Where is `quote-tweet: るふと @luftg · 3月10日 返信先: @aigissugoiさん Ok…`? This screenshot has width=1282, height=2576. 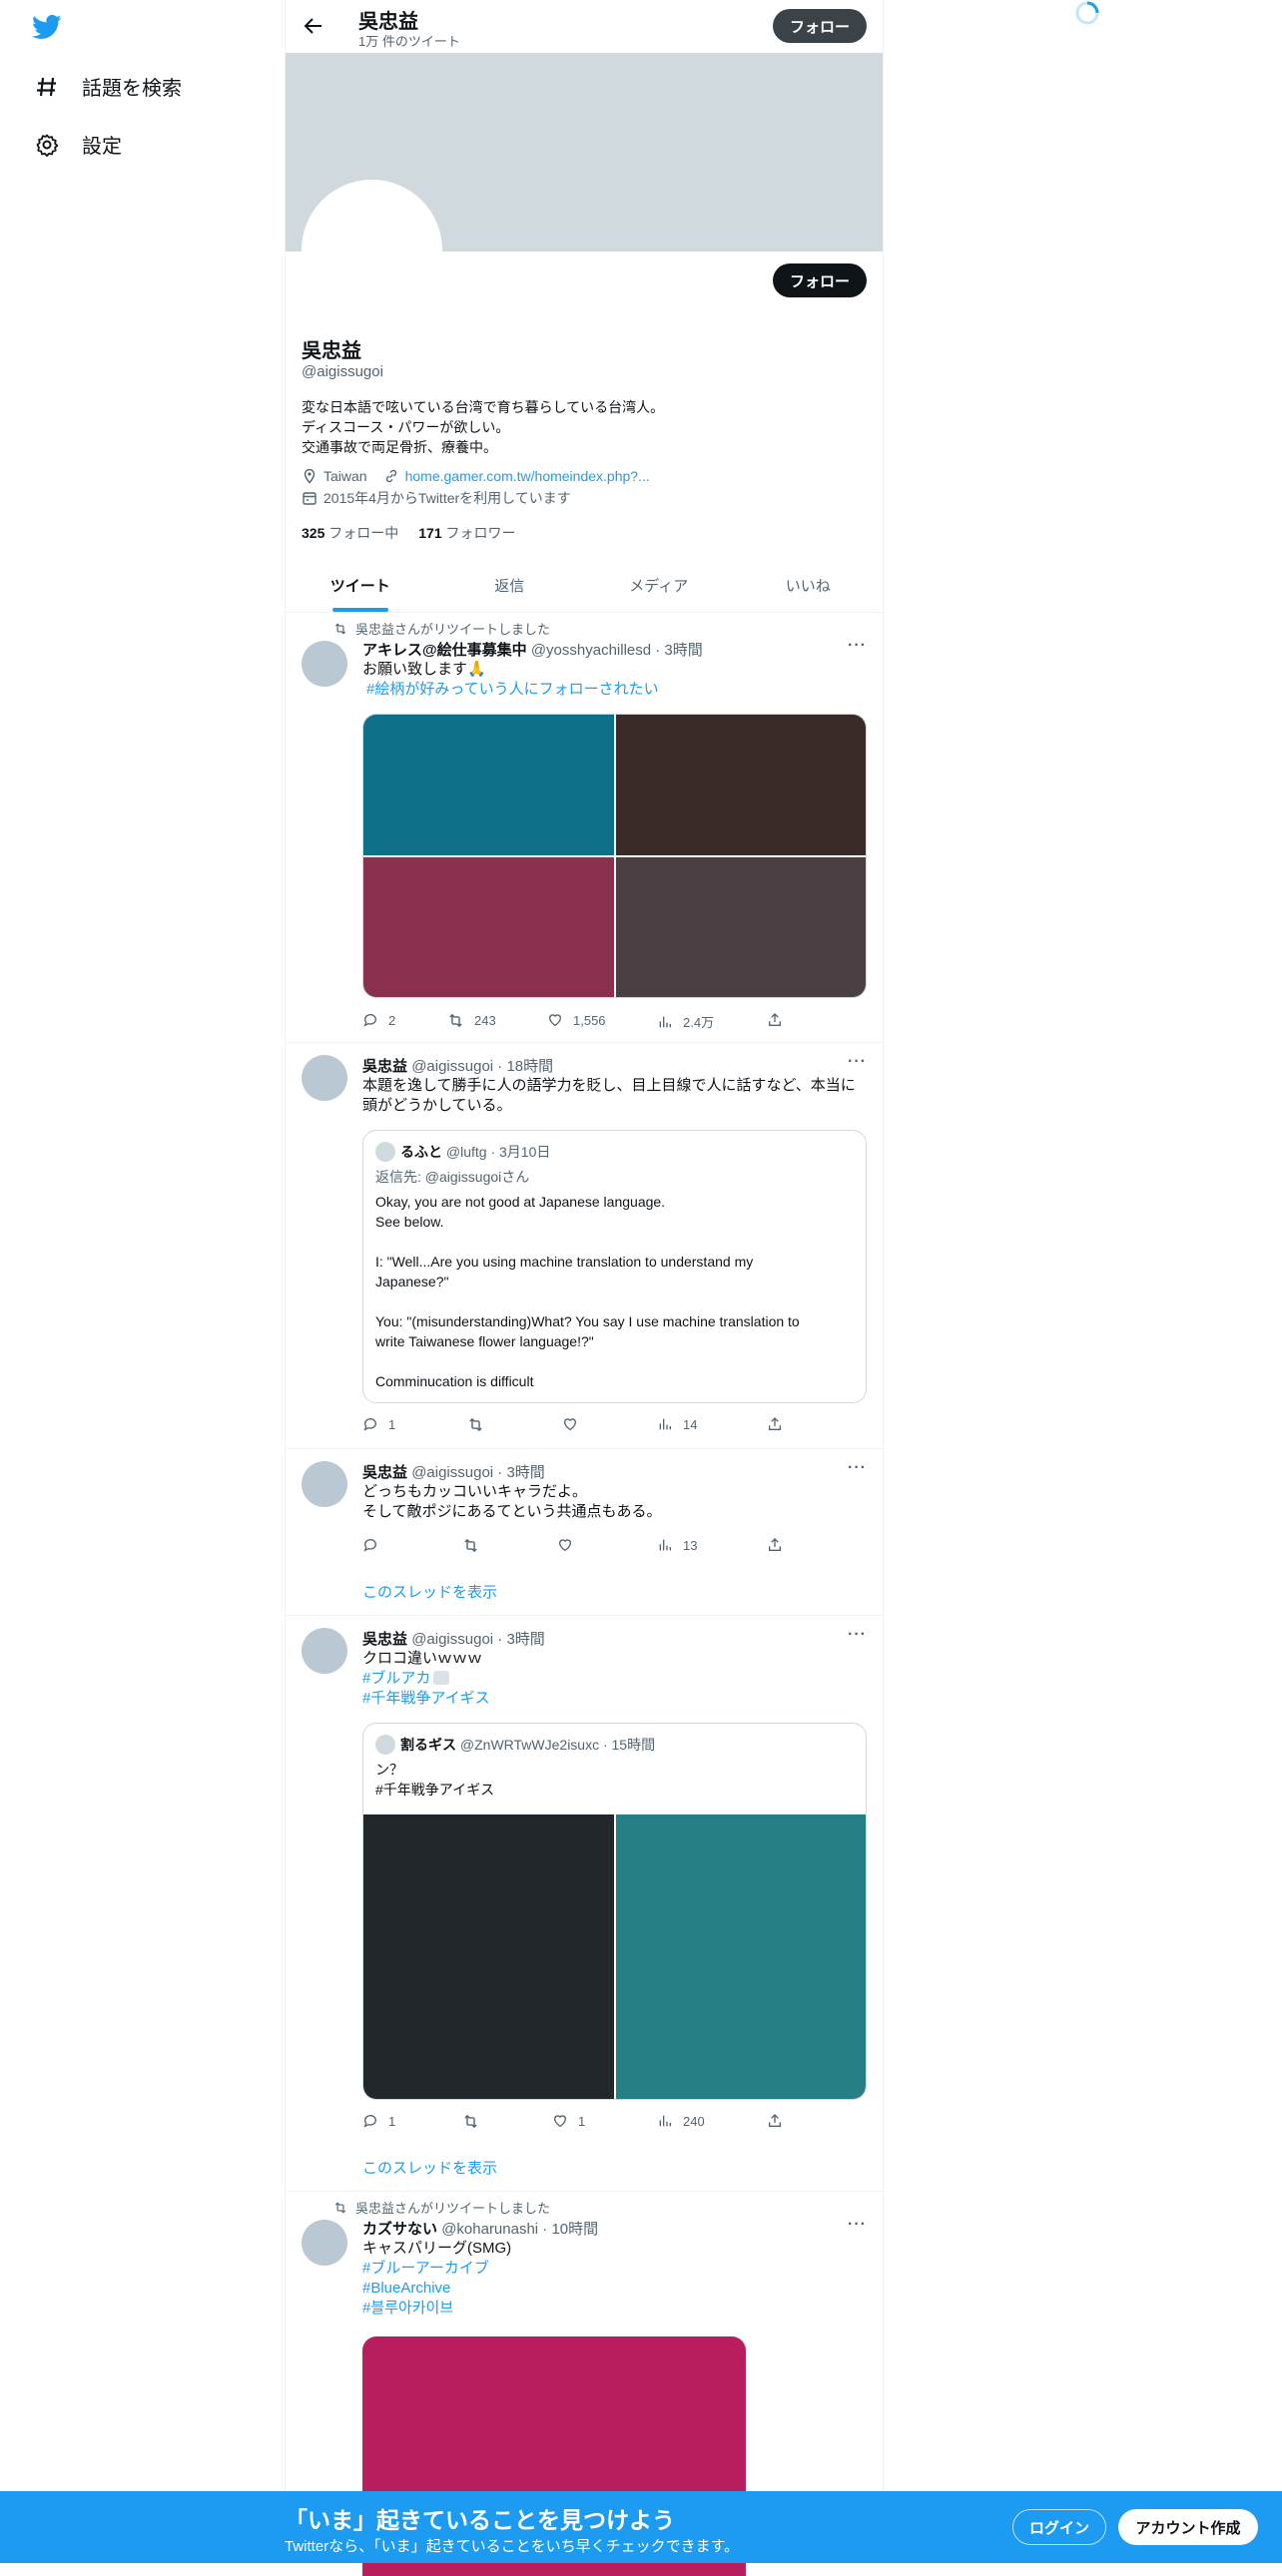 quote-tweet: るふと @luftg · 3月10日 返信先: @aigissugoiさん Ok… is located at coordinates (614, 1267).